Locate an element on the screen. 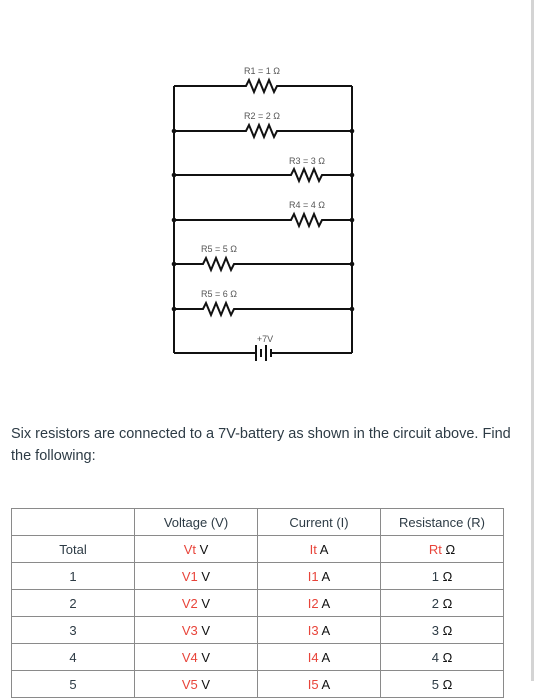  voltage-variable: V4 is located at coordinates (189, 657).